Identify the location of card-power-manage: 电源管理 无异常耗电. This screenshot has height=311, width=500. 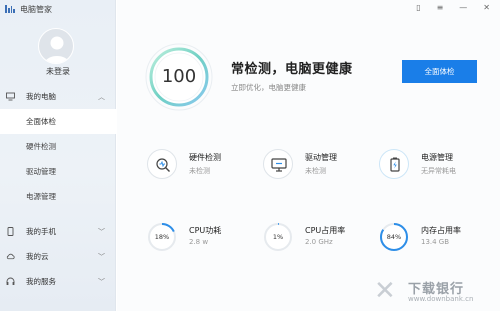
(434, 164).